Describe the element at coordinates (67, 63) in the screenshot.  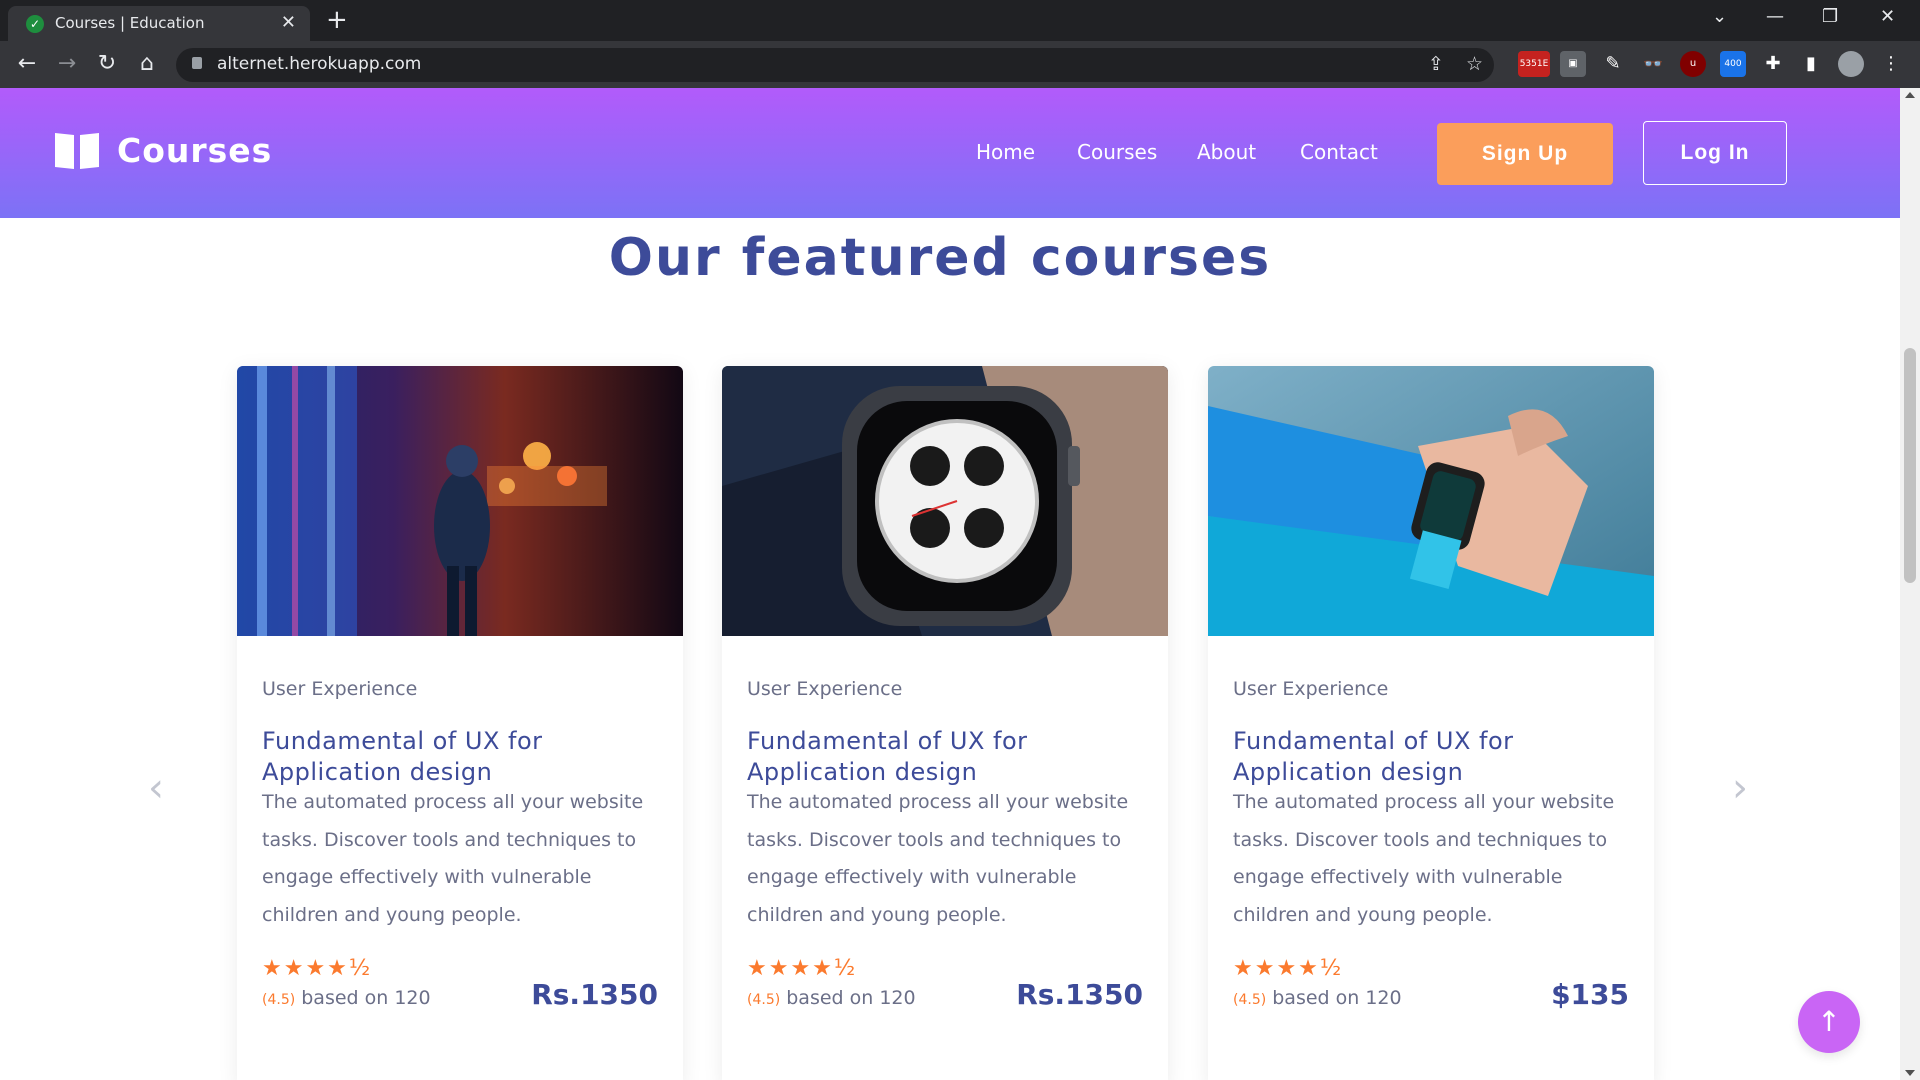
I see `forward-icon: →` at that location.